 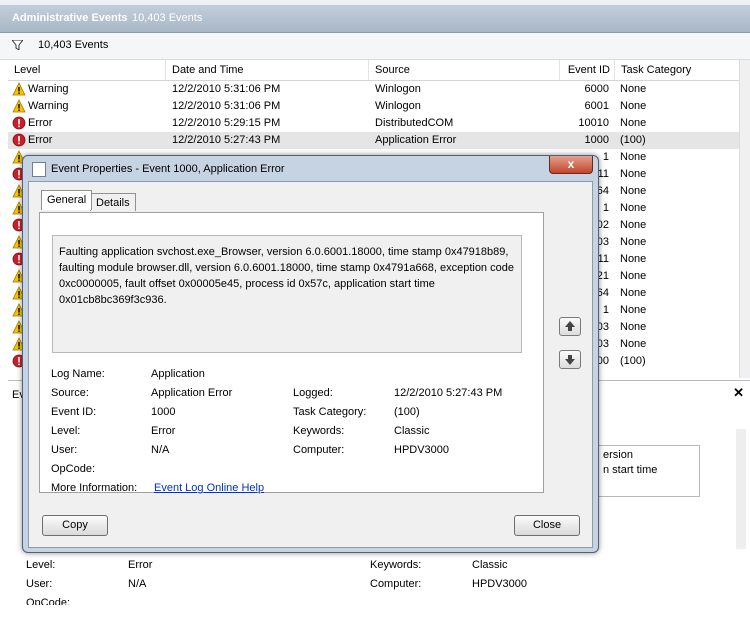 I want to click on column-date-time: Date and Time, so click(x=267, y=70).